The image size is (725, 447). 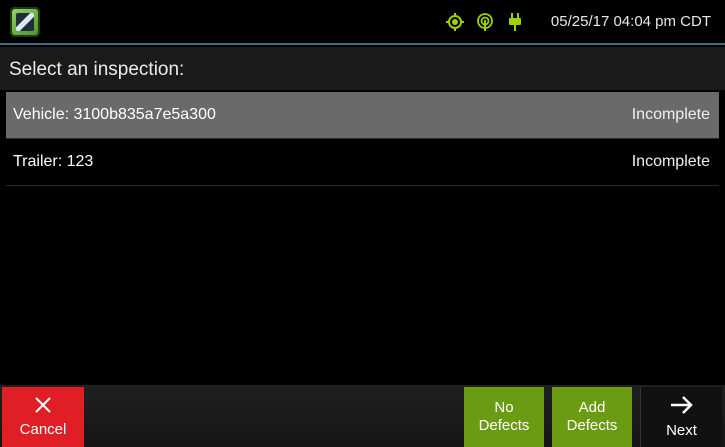 I want to click on action-bar: Cancel No Defects Add Defects Next, so click(x=362, y=416).